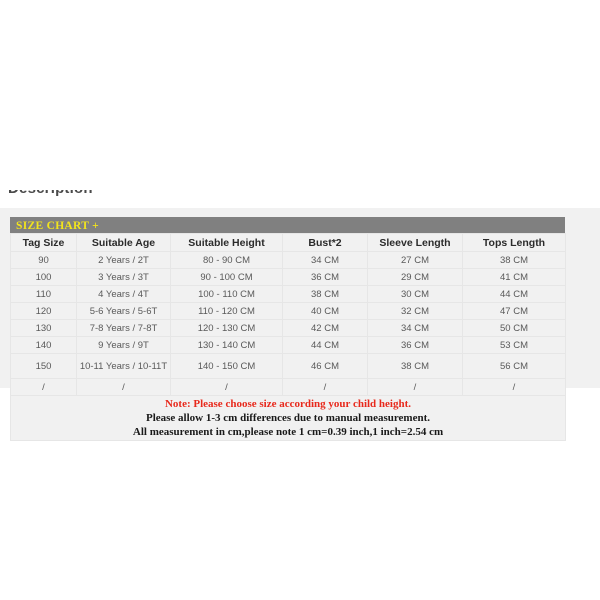 The height and width of the screenshot is (600, 600). Describe the element at coordinates (43, 328) in the screenshot. I see `cell-tag-size: 130` at that location.